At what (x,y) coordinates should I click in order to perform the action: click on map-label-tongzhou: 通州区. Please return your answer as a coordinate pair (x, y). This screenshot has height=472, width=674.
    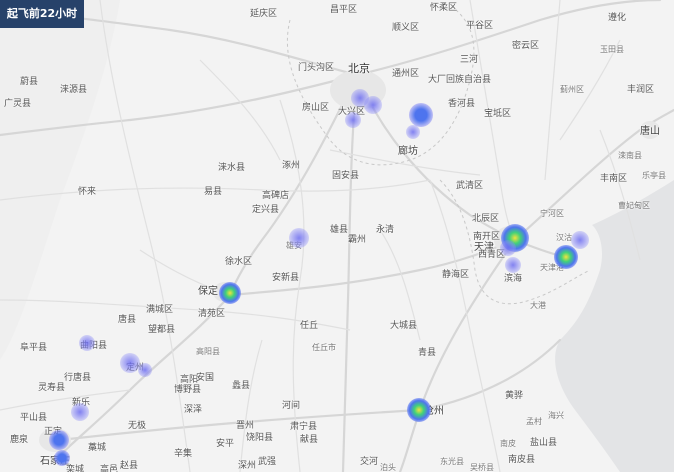
    Looking at the image, I should click on (406, 74).